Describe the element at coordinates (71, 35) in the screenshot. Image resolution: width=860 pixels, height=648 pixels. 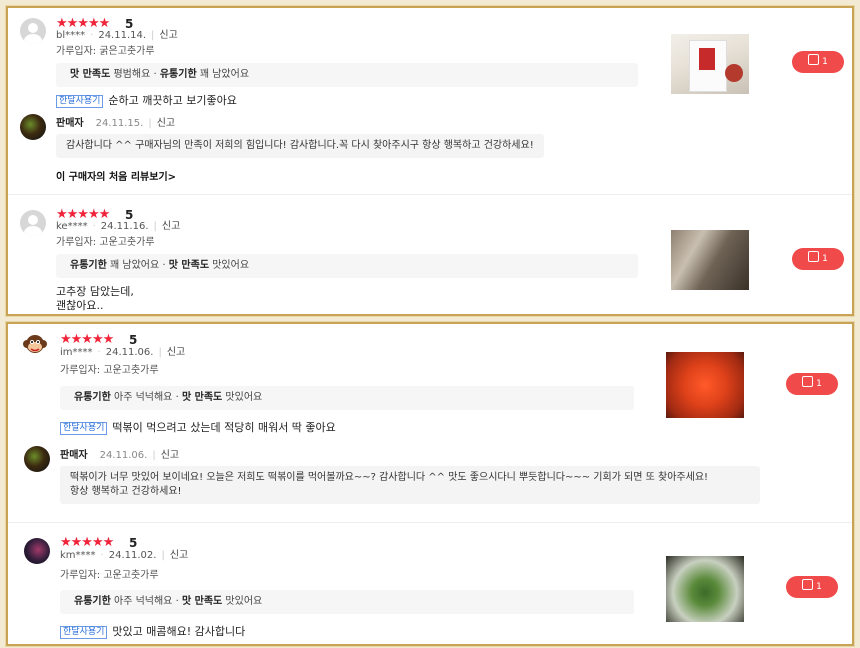
I see `reviewer-id: bl****` at that location.